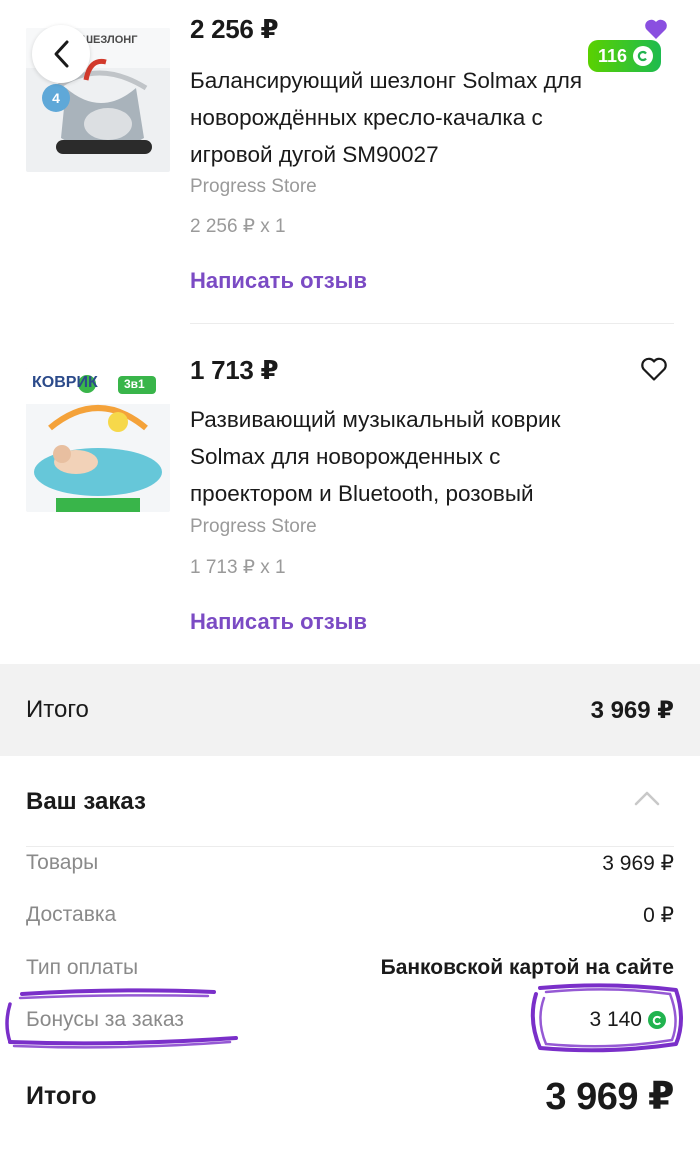 The image size is (700, 1152). What do you see at coordinates (134, 384) in the screenshot?
I see `product-image-badge: 3в1` at bounding box center [134, 384].